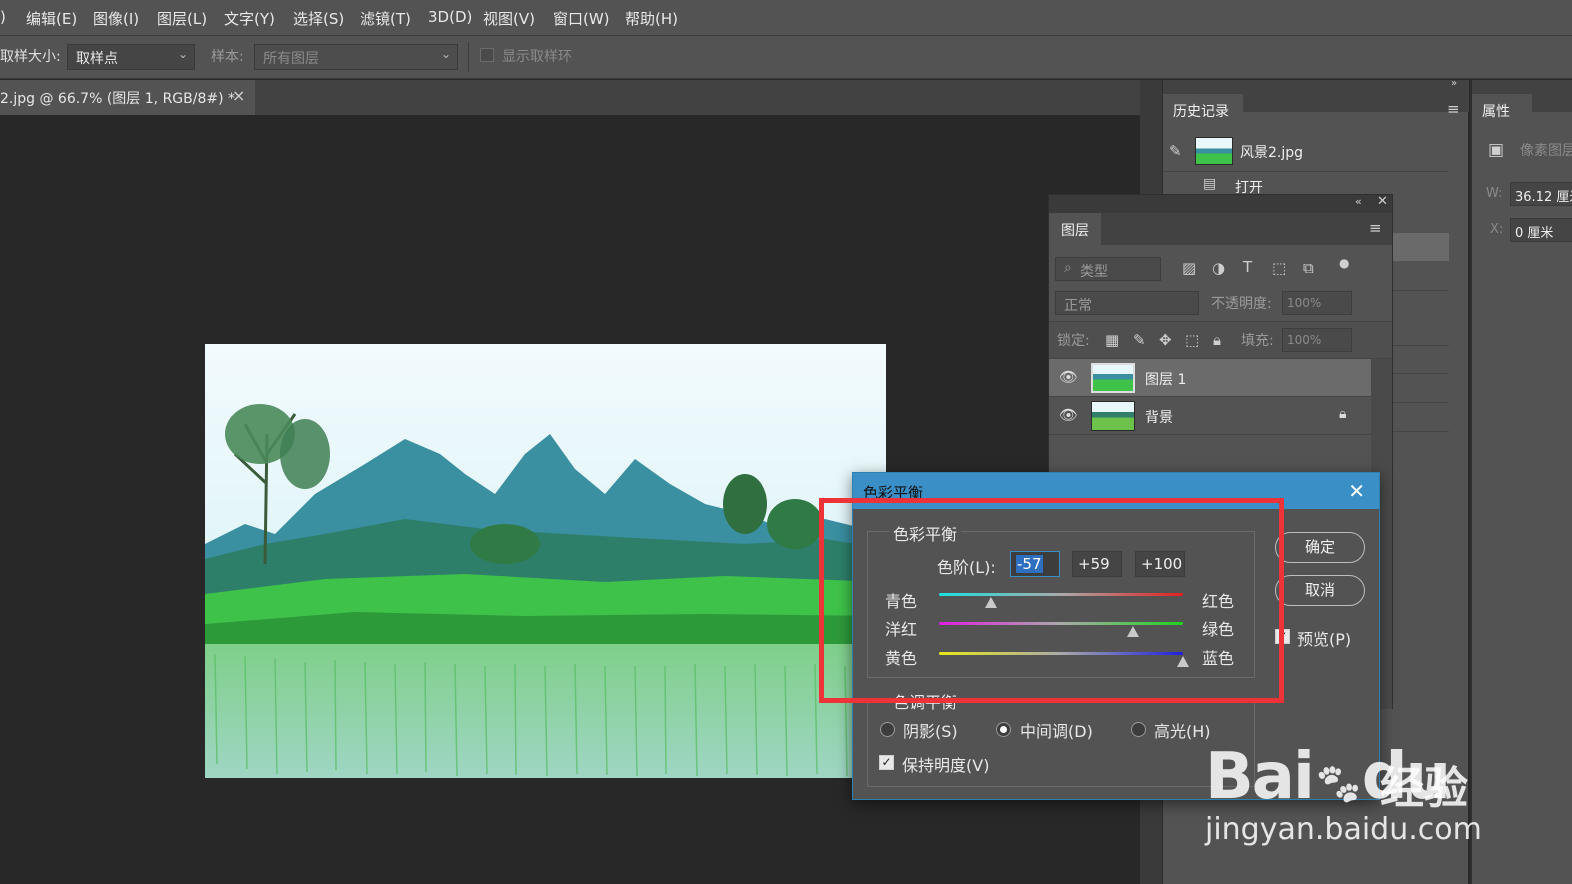 The width and height of the screenshot is (1572, 884). What do you see at coordinates (1541, 194) in the screenshot?
I see `width-field: 36.12 厘米` at bounding box center [1541, 194].